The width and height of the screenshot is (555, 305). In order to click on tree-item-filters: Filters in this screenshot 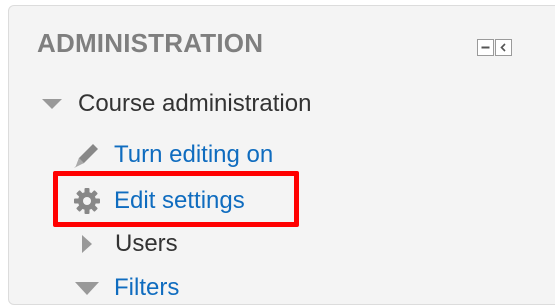, I will do `click(124, 288)`.